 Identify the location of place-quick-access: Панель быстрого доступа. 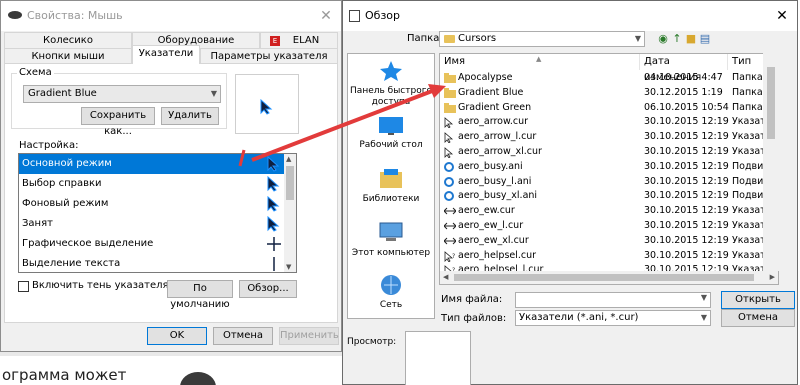
(391, 84).